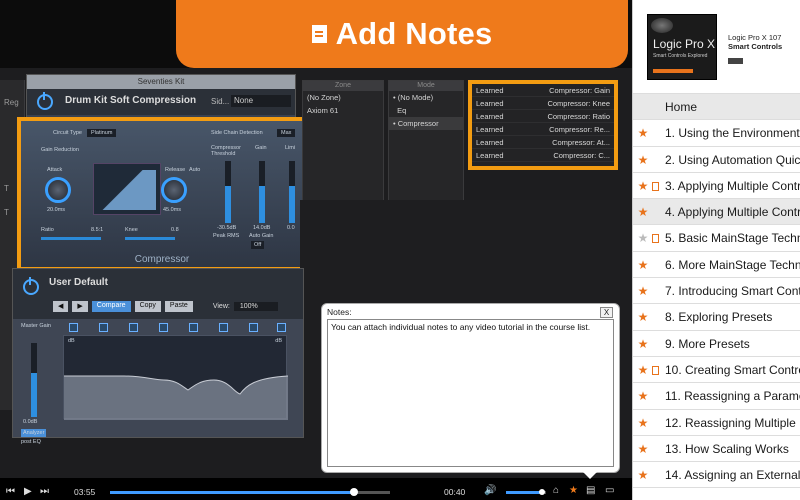  I want to click on plugin-header: Drum Kit Soft Compression Sid... None, so click(161, 102).